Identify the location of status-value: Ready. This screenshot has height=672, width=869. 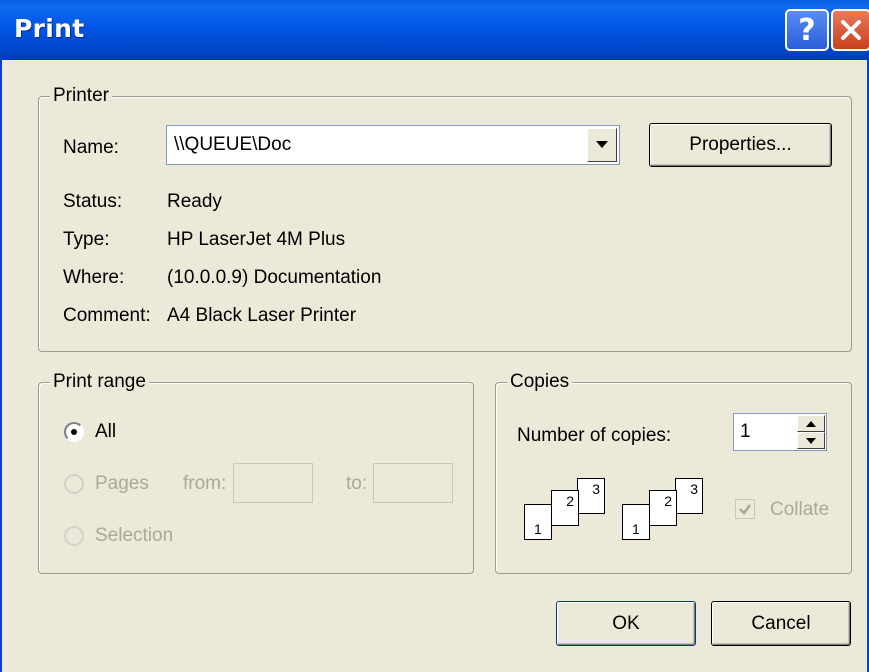
(194, 201).